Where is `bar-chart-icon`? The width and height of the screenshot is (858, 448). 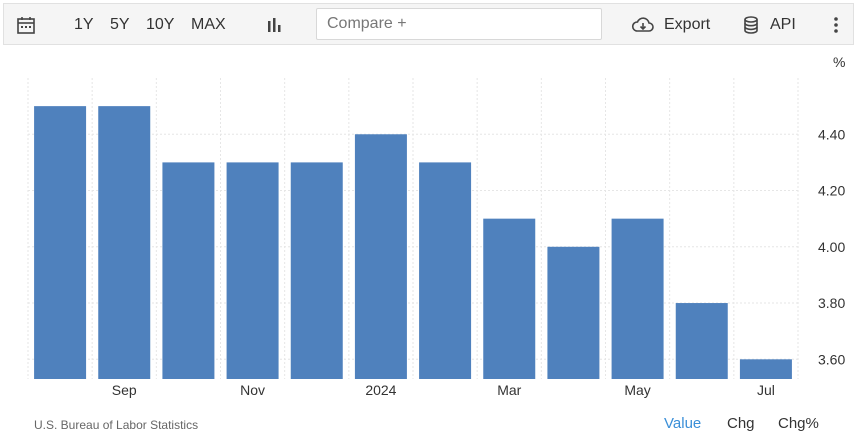 bar-chart-icon is located at coordinates (274, 25).